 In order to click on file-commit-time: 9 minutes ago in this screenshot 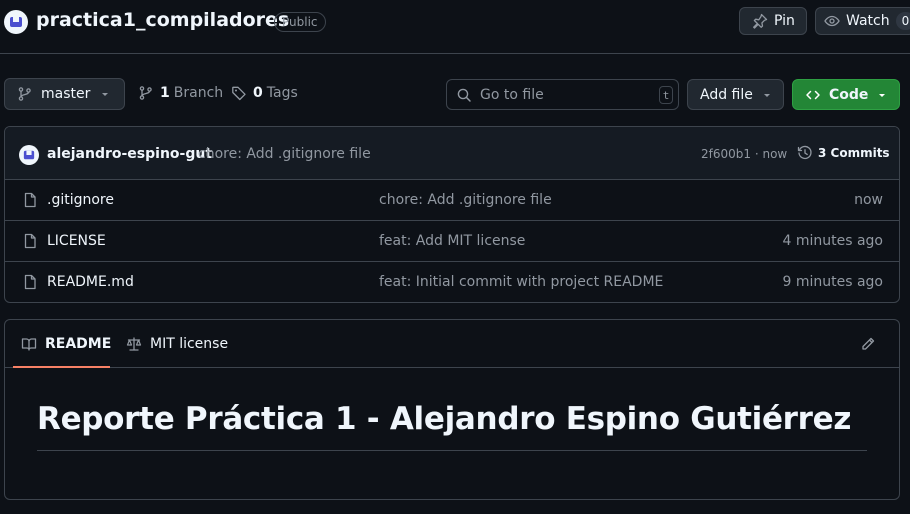, I will do `click(832, 282)`.